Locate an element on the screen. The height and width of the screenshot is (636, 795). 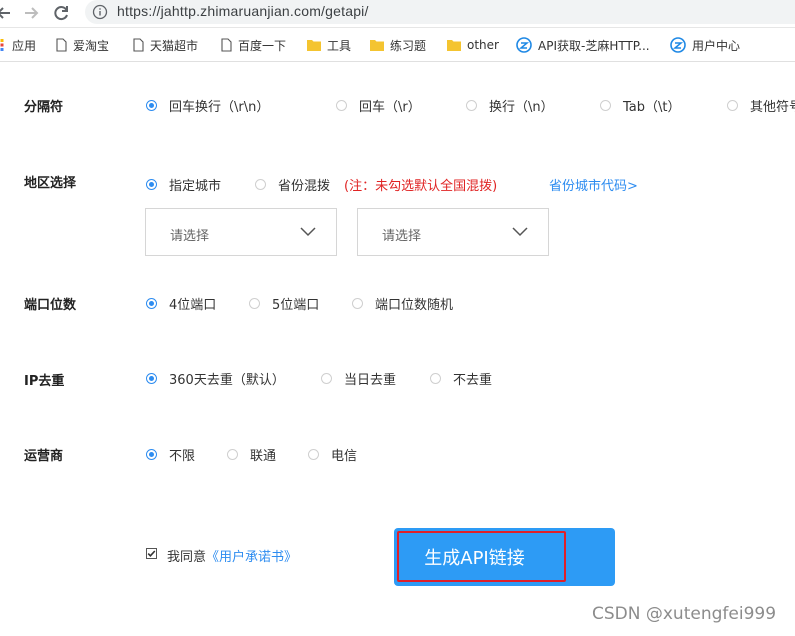
isp-label: 运营商 is located at coordinates (44, 456).